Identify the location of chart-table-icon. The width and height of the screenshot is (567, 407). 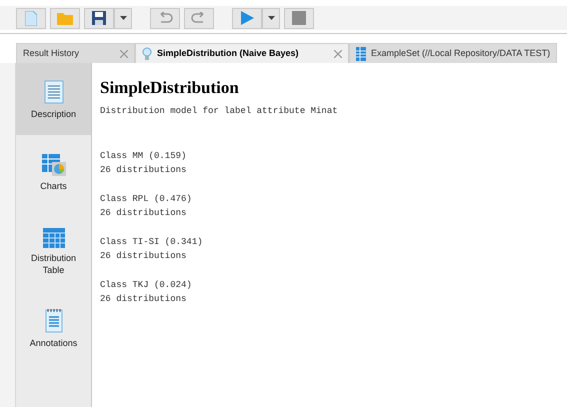
(54, 165).